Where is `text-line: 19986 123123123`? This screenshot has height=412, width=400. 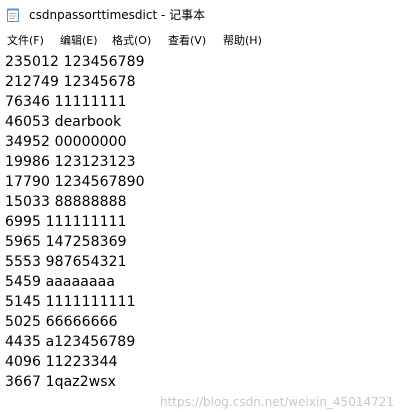
text-line: 19986 123123123 is located at coordinates (70, 162).